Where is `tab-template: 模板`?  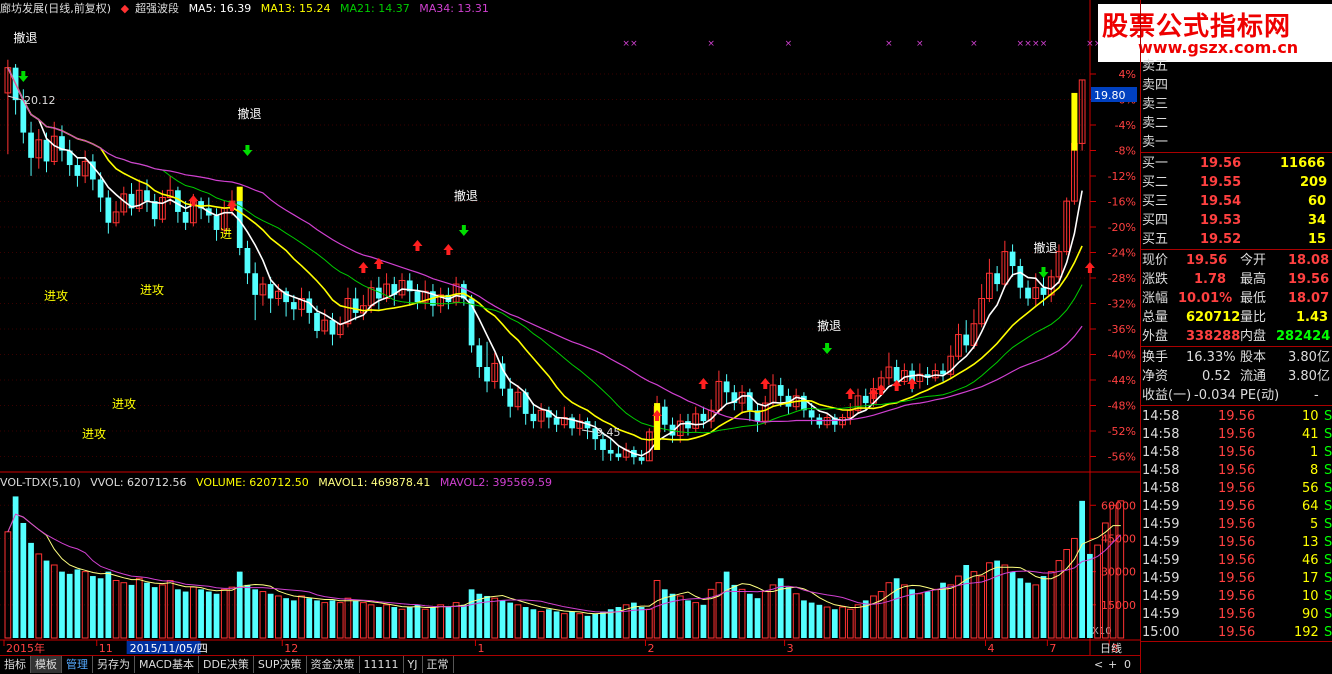 tab-template: 模板 is located at coordinates (46, 664).